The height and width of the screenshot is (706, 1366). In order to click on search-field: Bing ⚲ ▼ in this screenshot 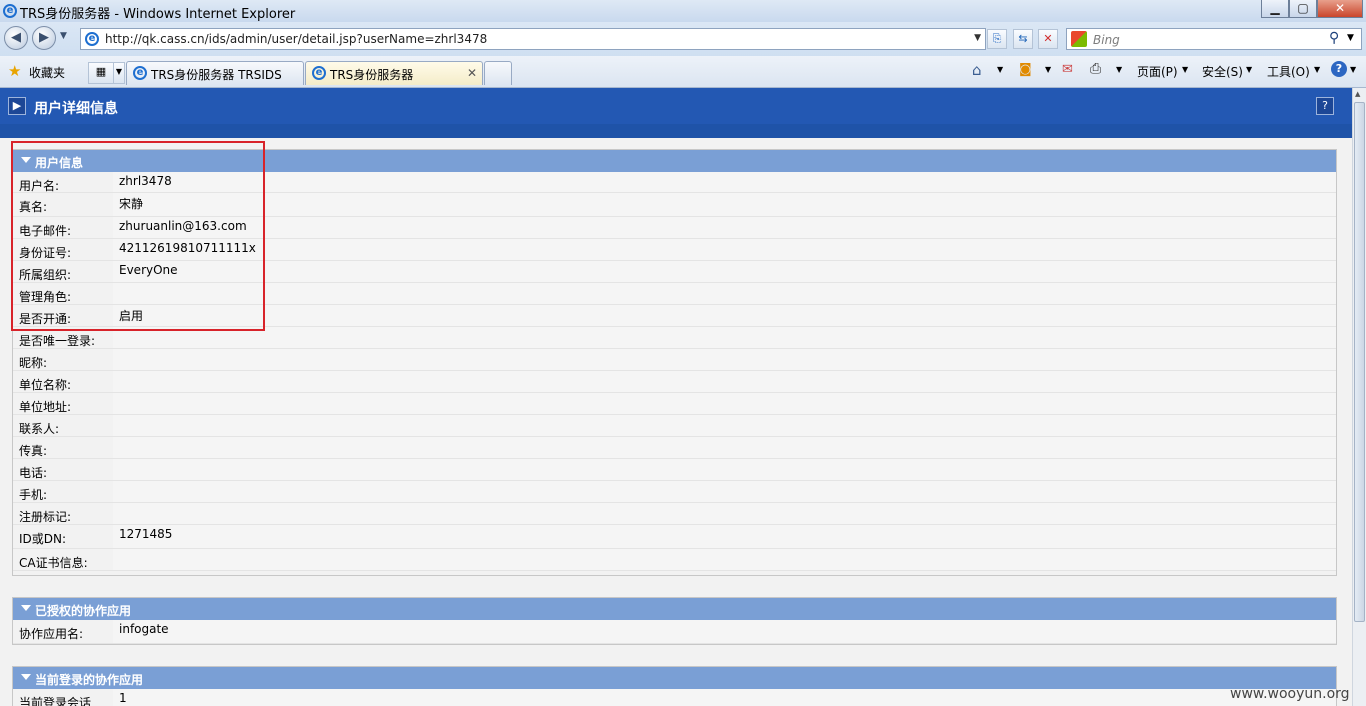, I will do `click(1214, 39)`.